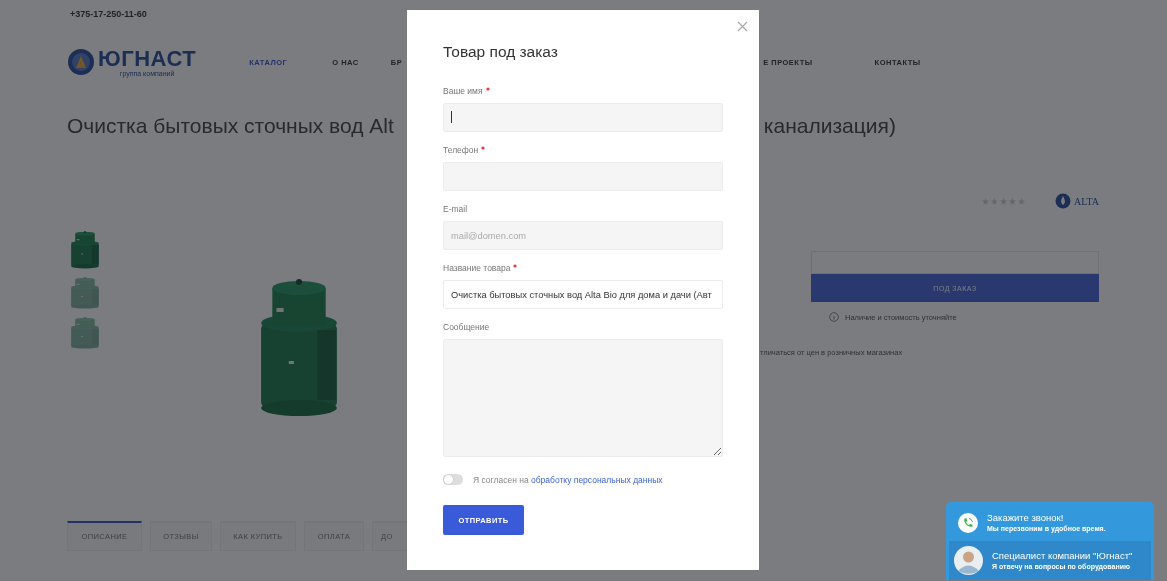 The image size is (1167, 581). What do you see at coordinates (968, 523) in the screenshot?
I see `phone-icon` at bounding box center [968, 523].